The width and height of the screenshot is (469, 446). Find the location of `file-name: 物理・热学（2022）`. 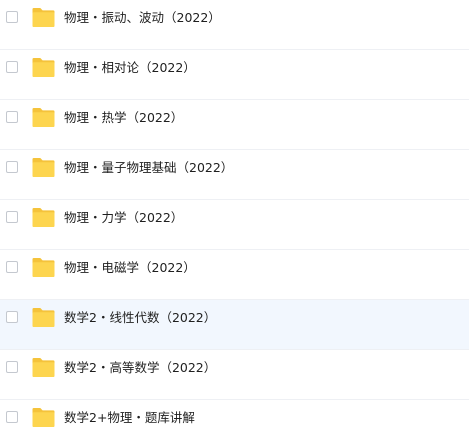

file-name: 物理・热学（2022） is located at coordinates (123, 118).